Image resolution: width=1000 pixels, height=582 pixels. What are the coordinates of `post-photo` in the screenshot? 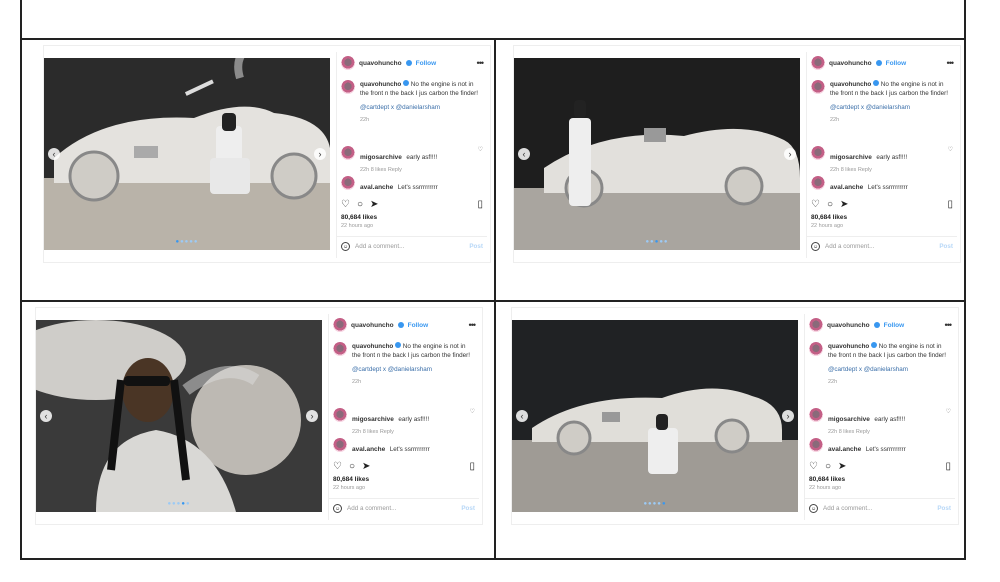 It's located at (657, 154).